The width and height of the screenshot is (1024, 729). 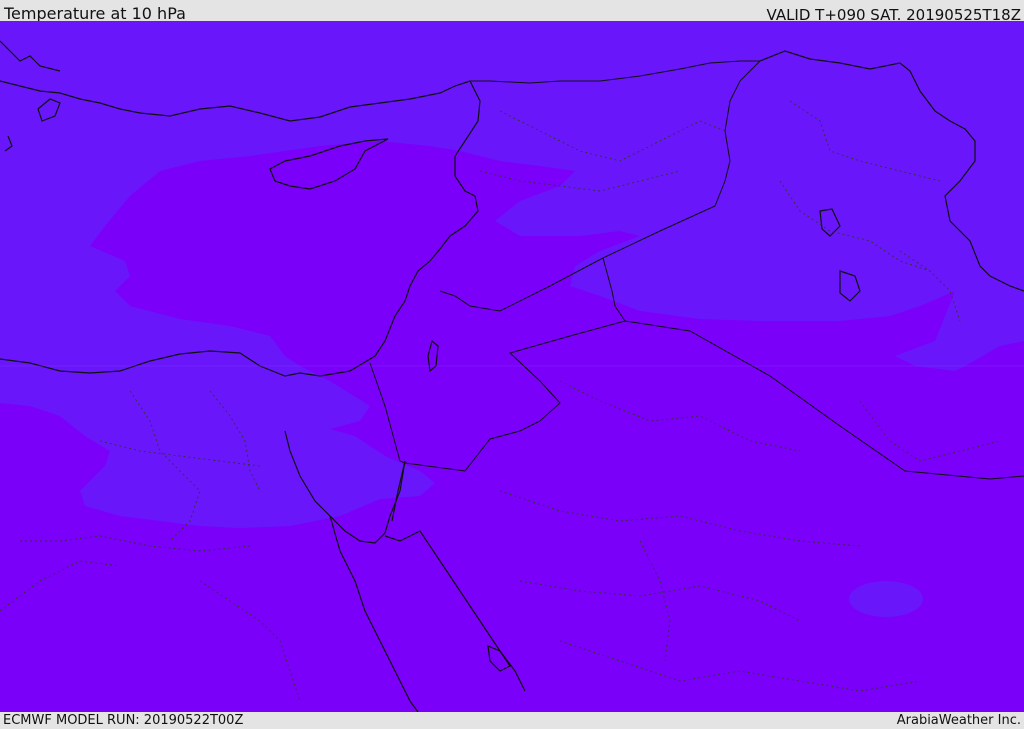 I want to click on credit: ArabiaWeather Inc., so click(x=958, y=720).